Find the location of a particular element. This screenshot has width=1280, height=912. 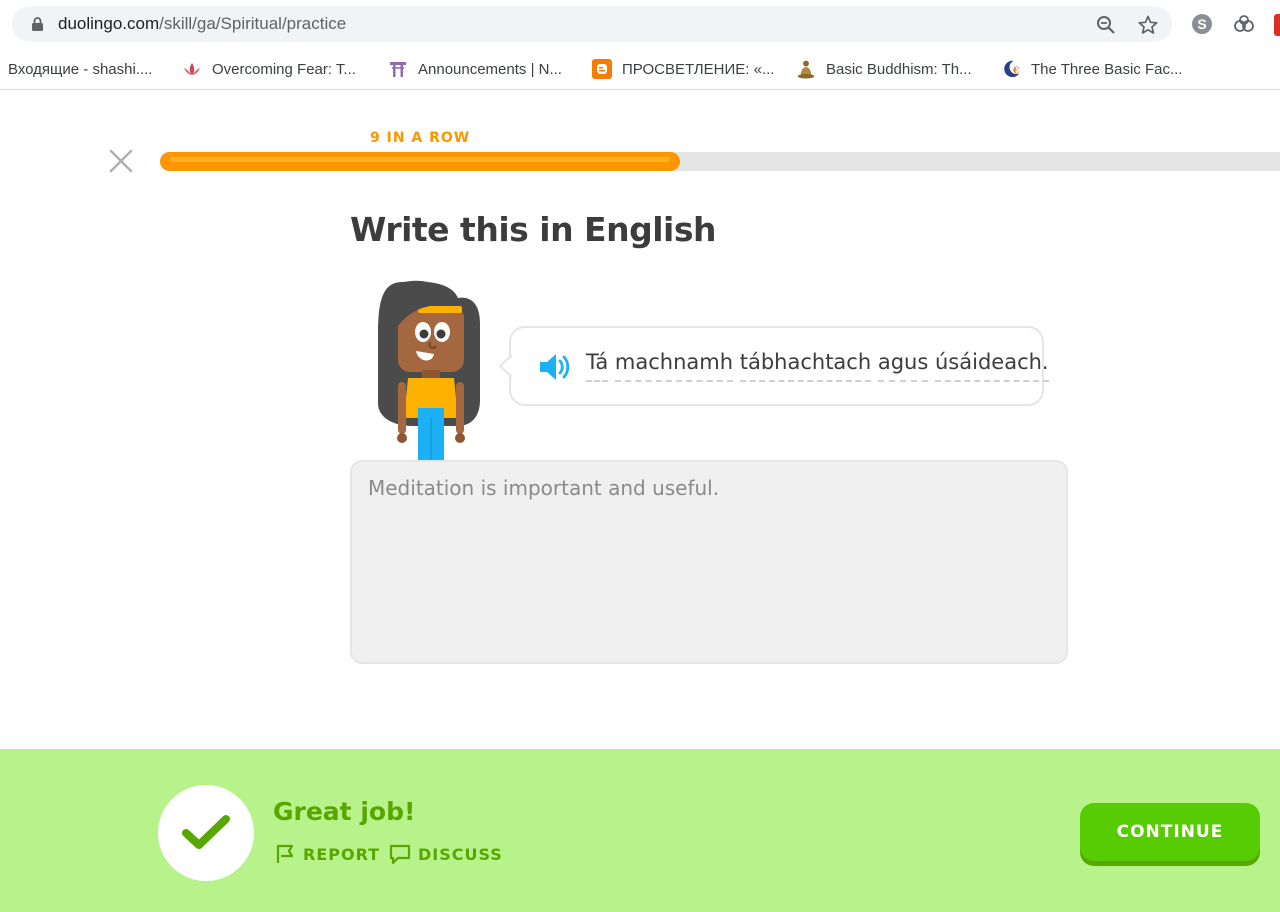

url-host: duolingo.com is located at coordinates (109, 23).